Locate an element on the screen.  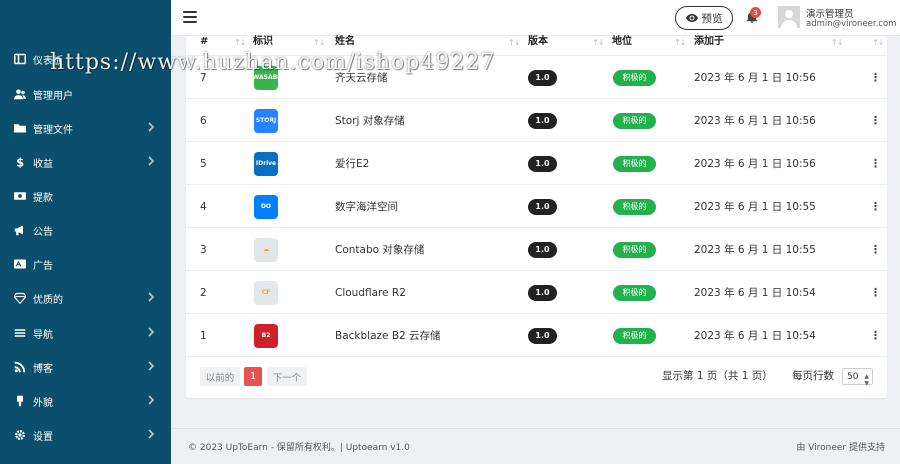
dashboard-icon is located at coordinates (20, 59).